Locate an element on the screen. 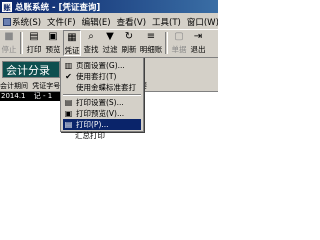 This screenshot has width=320, height=240. menu-system: 系统(S) is located at coordinates (22, 21).